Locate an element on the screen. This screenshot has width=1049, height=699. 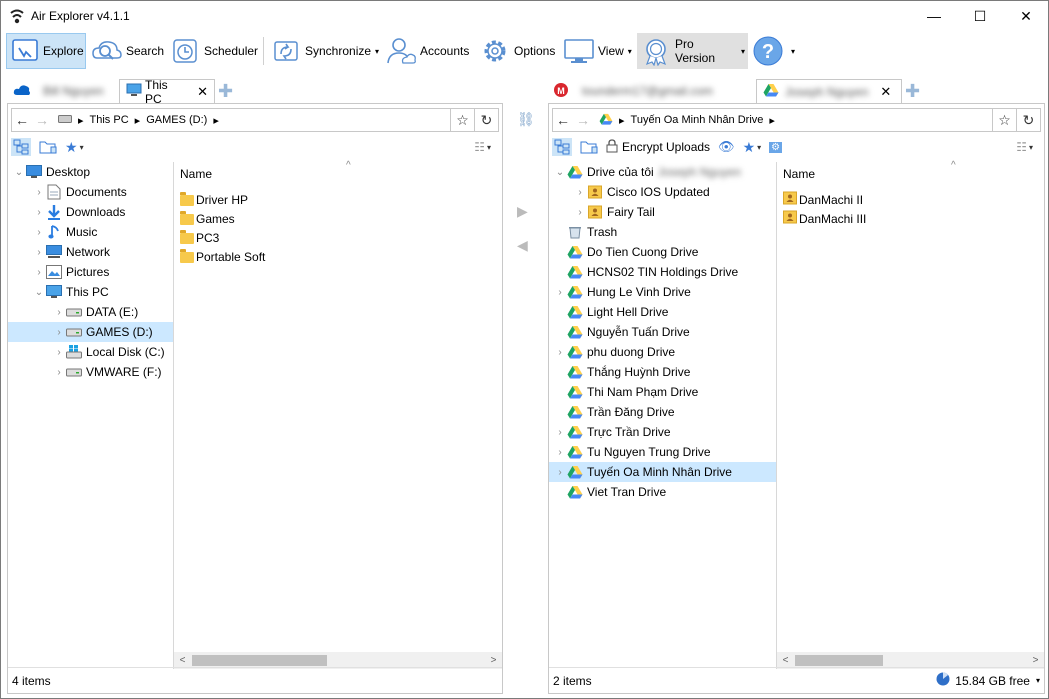
tree-item: › Fairy Tail is located at coordinates (662, 212).